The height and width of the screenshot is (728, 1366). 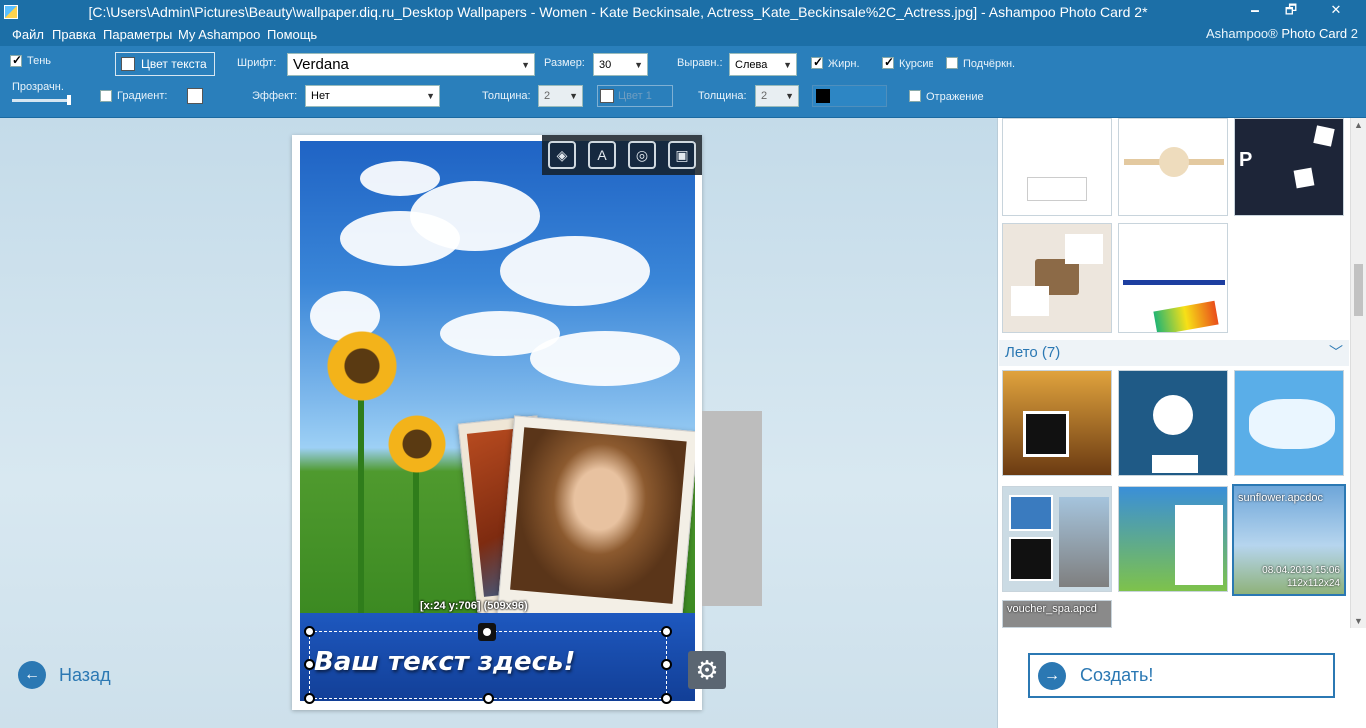 What do you see at coordinates (1291, 11) in the screenshot?
I see `maximize-button: 🗗` at bounding box center [1291, 11].